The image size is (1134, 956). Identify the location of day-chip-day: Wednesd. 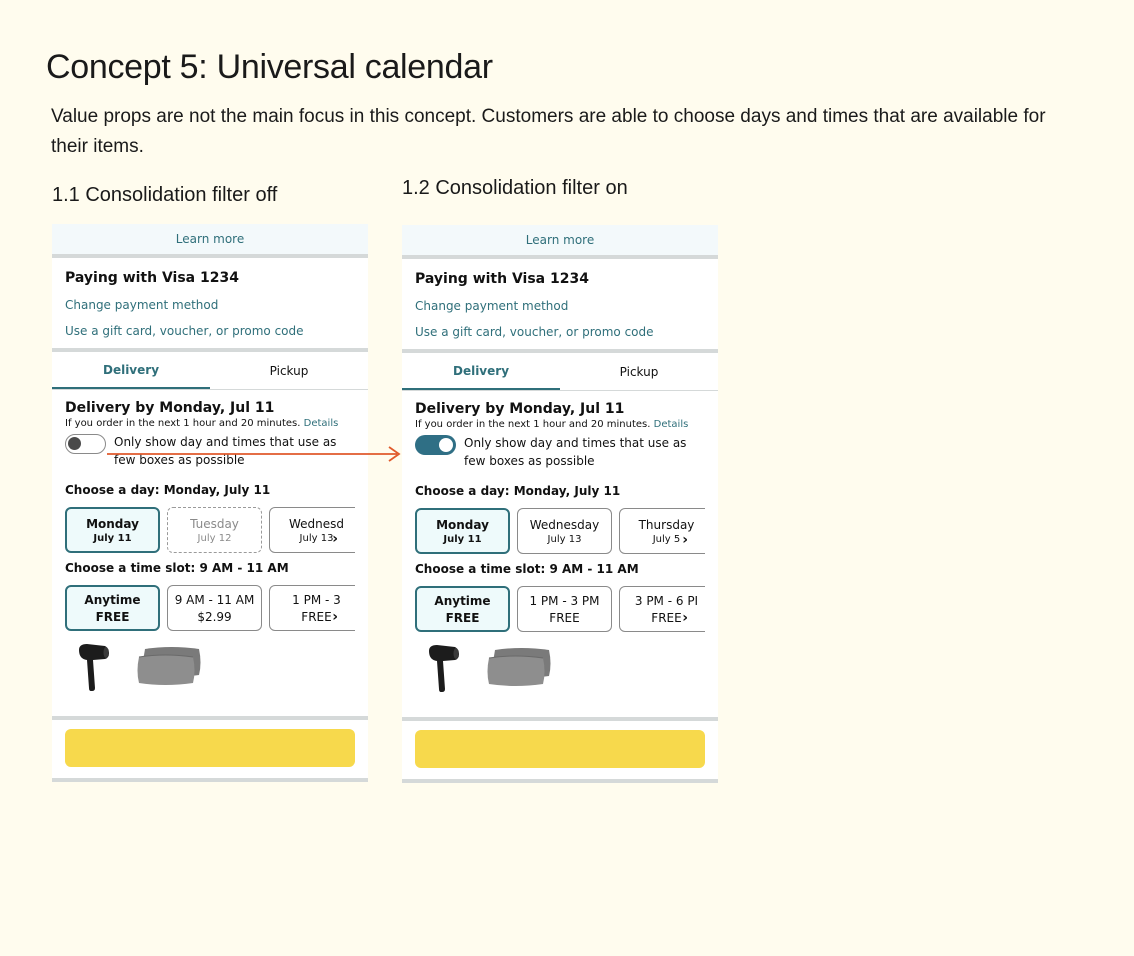
(316, 523).